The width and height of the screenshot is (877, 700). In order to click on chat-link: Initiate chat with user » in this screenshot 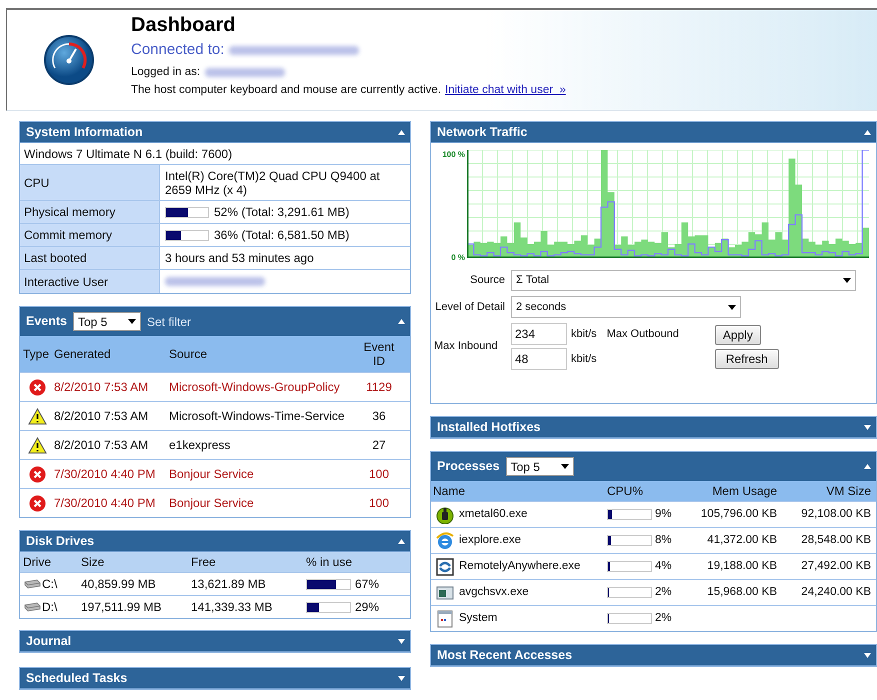, I will do `click(505, 90)`.